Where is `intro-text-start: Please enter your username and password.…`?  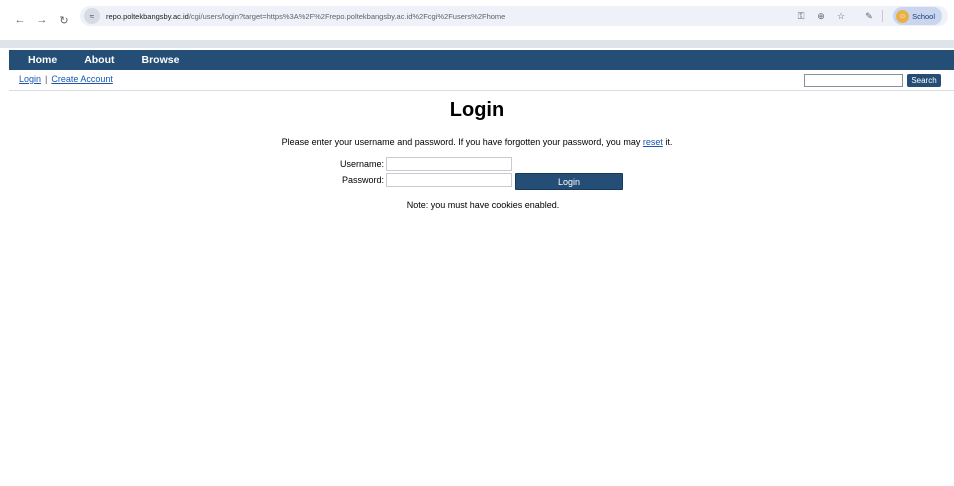 intro-text-start: Please enter your username and password.… is located at coordinates (462, 142).